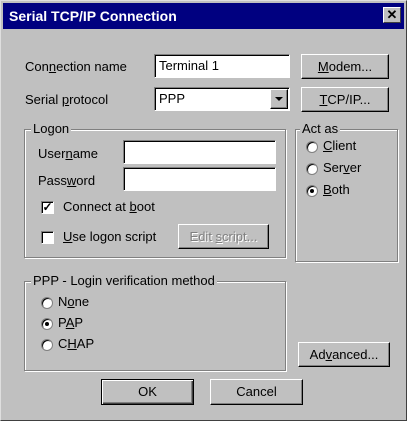 This screenshot has width=407, height=421. Describe the element at coordinates (67, 180) in the screenshot. I see `password-label: Password` at that location.